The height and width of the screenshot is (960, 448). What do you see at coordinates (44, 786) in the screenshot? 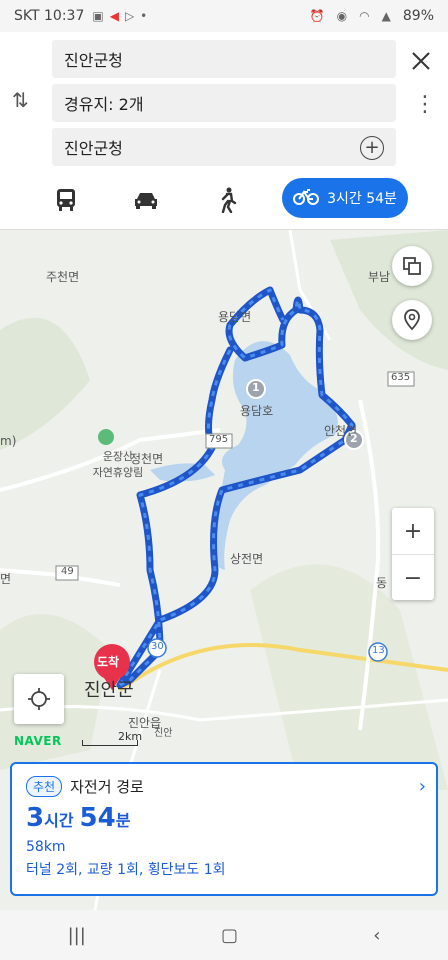
I see `recommend-badge: 추천` at bounding box center [44, 786].